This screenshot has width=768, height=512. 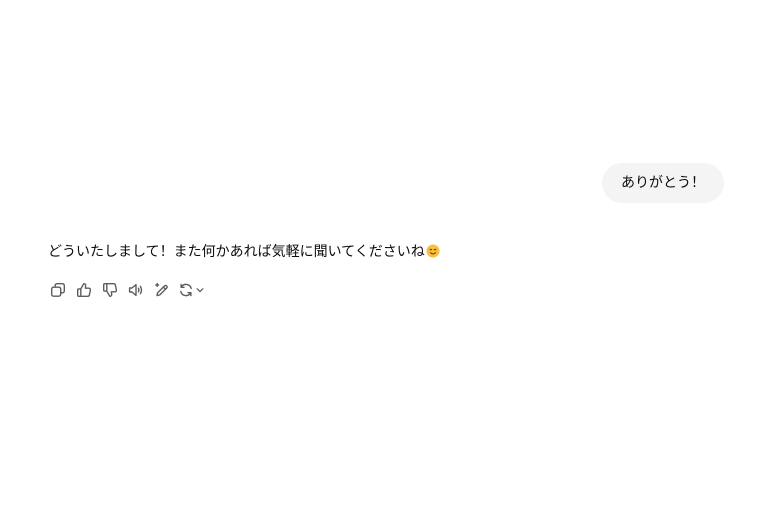 I want to click on copy-button, so click(x=58, y=290).